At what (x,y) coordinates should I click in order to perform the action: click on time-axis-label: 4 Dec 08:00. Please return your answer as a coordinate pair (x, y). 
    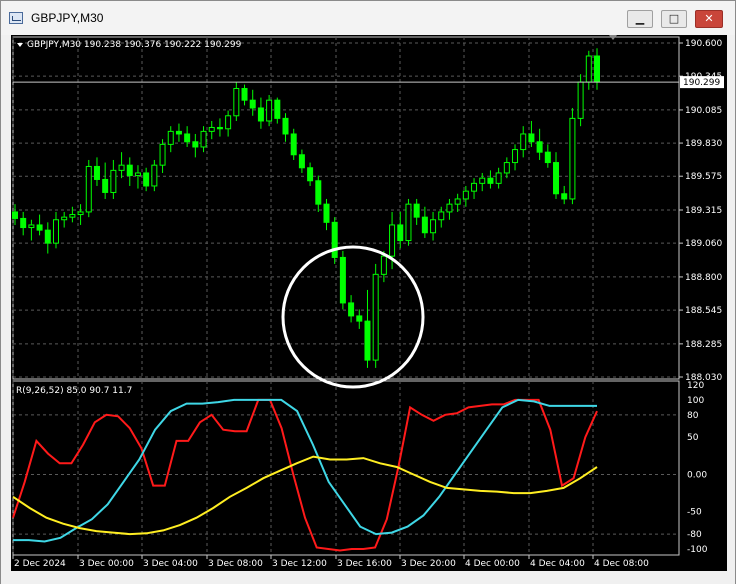
    Looking at the image, I should click on (621, 564).